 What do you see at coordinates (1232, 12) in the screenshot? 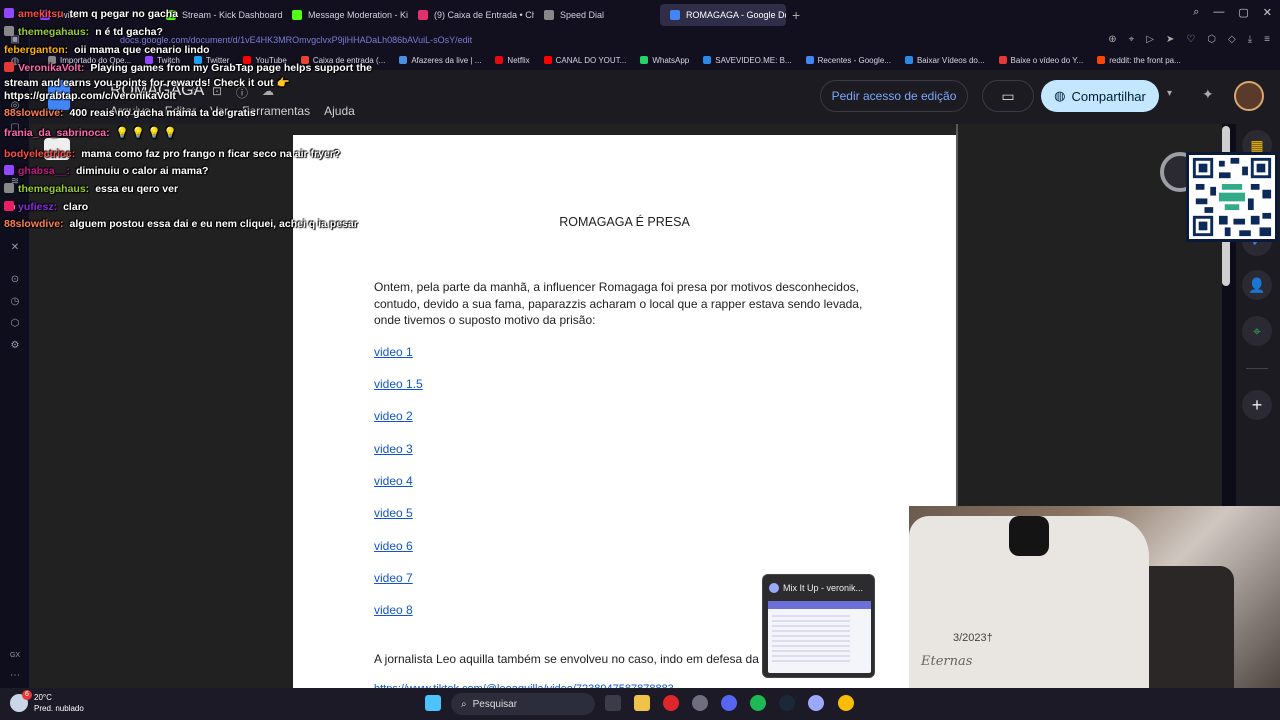
I see `window-controls: ⌕ — ▢ ✕` at bounding box center [1232, 12].